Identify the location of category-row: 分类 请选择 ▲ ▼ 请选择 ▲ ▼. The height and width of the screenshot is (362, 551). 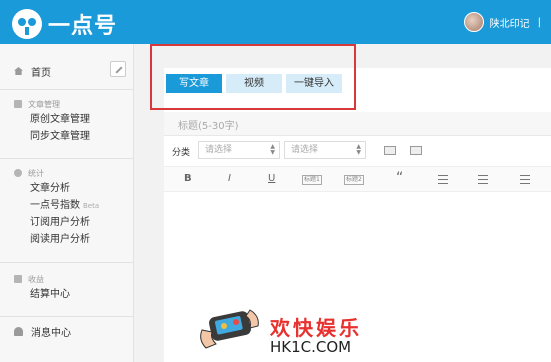
(357, 151).